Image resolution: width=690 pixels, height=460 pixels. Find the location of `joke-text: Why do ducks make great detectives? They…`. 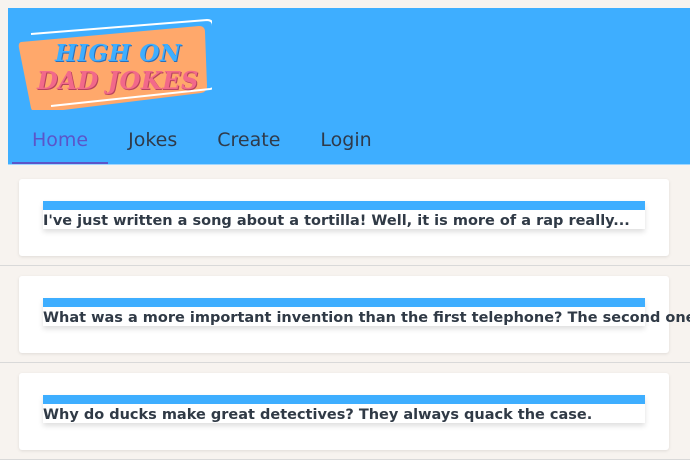

joke-text: Why do ducks make great detectives? They… is located at coordinates (318, 415).